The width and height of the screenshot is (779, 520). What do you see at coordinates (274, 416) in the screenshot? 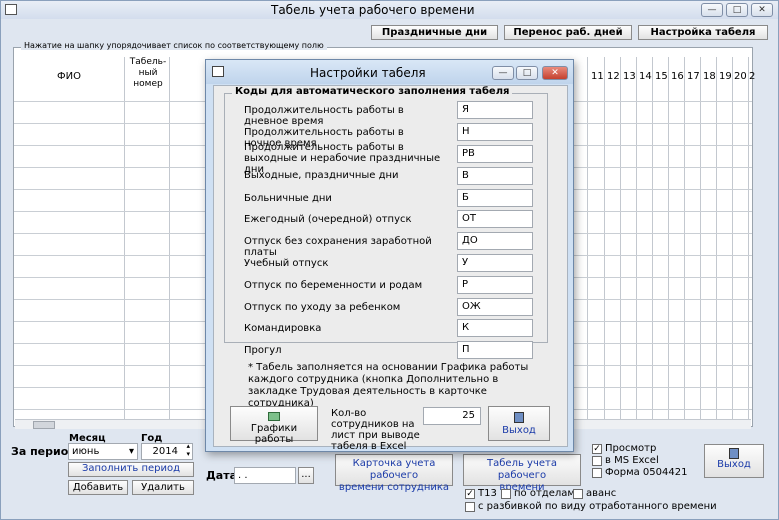
I see `schedule-table-icon` at bounding box center [274, 416].